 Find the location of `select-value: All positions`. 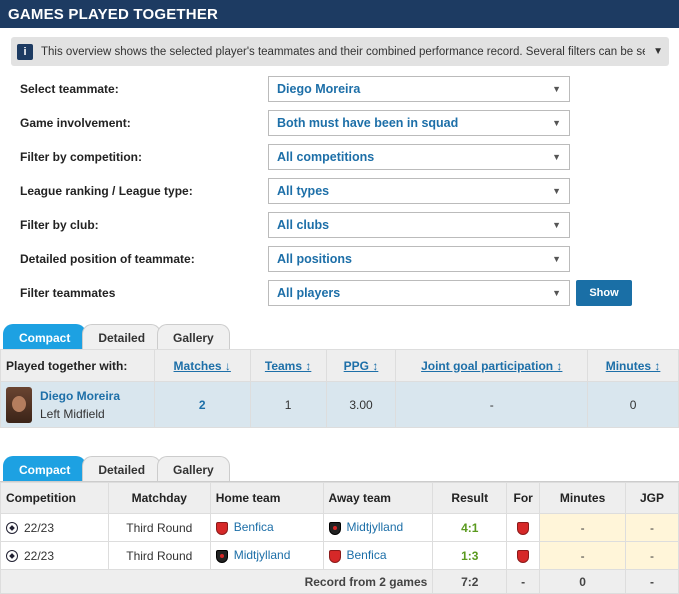

select-value: All positions is located at coordinates (314, 259).